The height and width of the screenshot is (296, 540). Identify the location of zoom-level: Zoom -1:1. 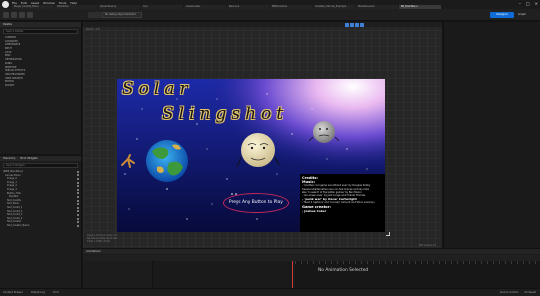
(93, 29).